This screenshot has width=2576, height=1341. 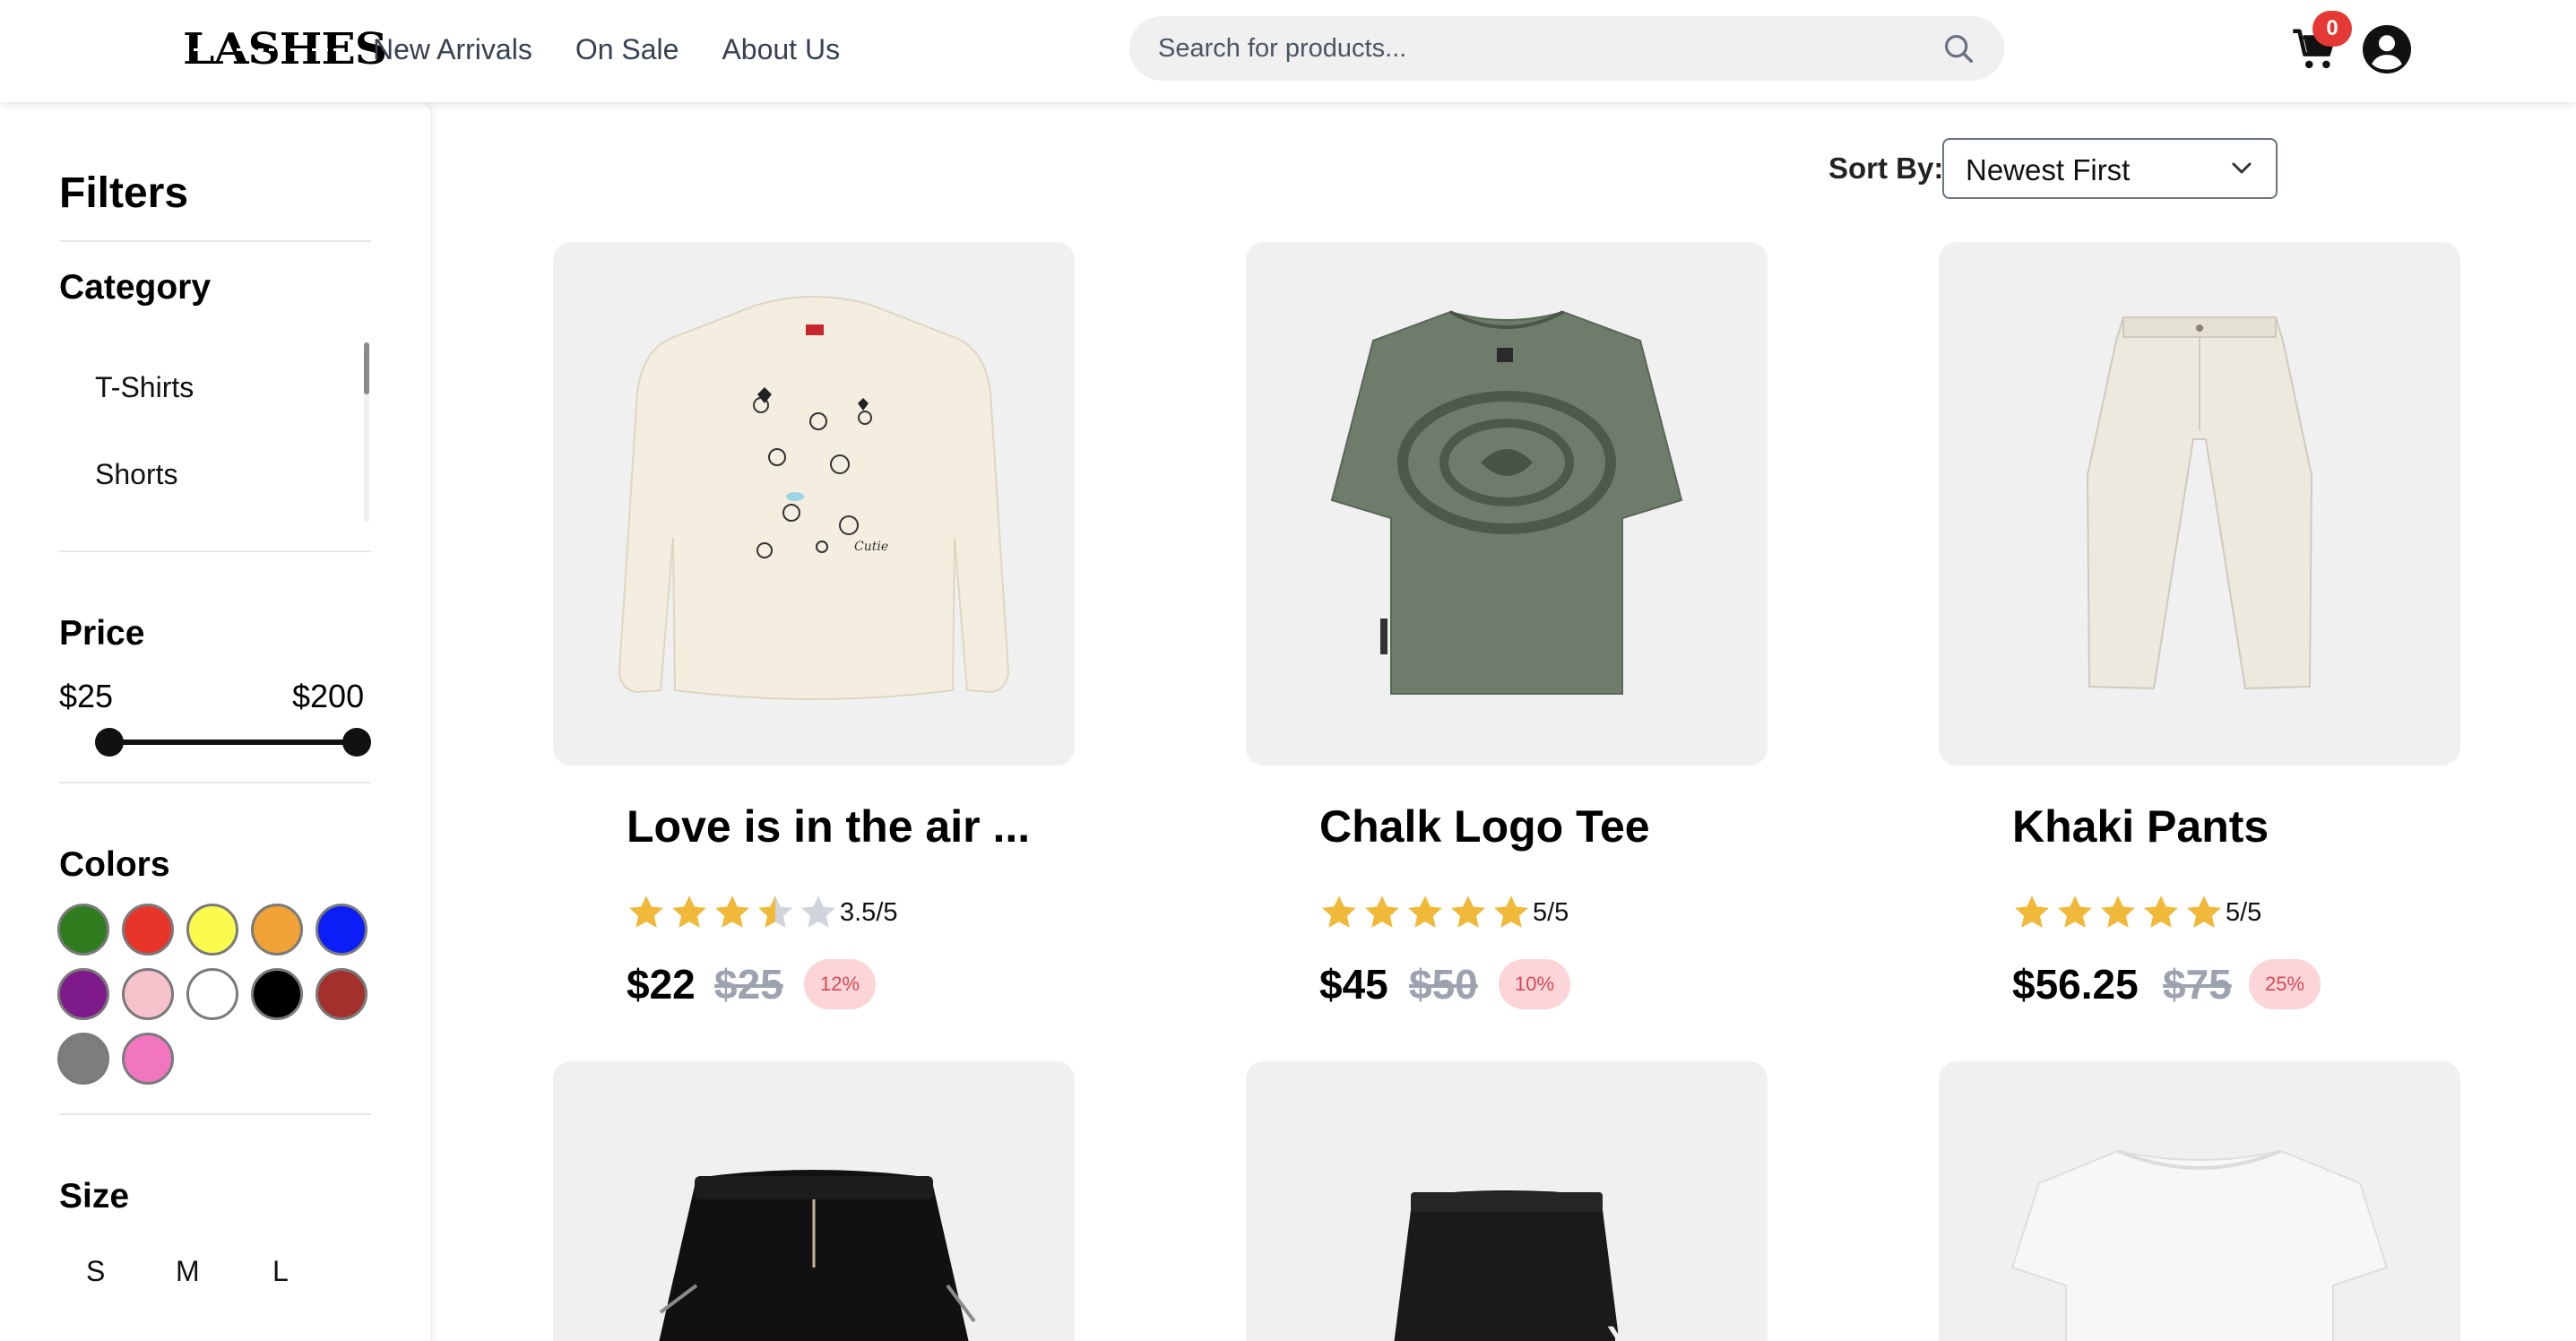 What do you see at coordinates (840, 984) in the screenshot?
I see `discount-badge: 12%` at bounding box center [840, 984].